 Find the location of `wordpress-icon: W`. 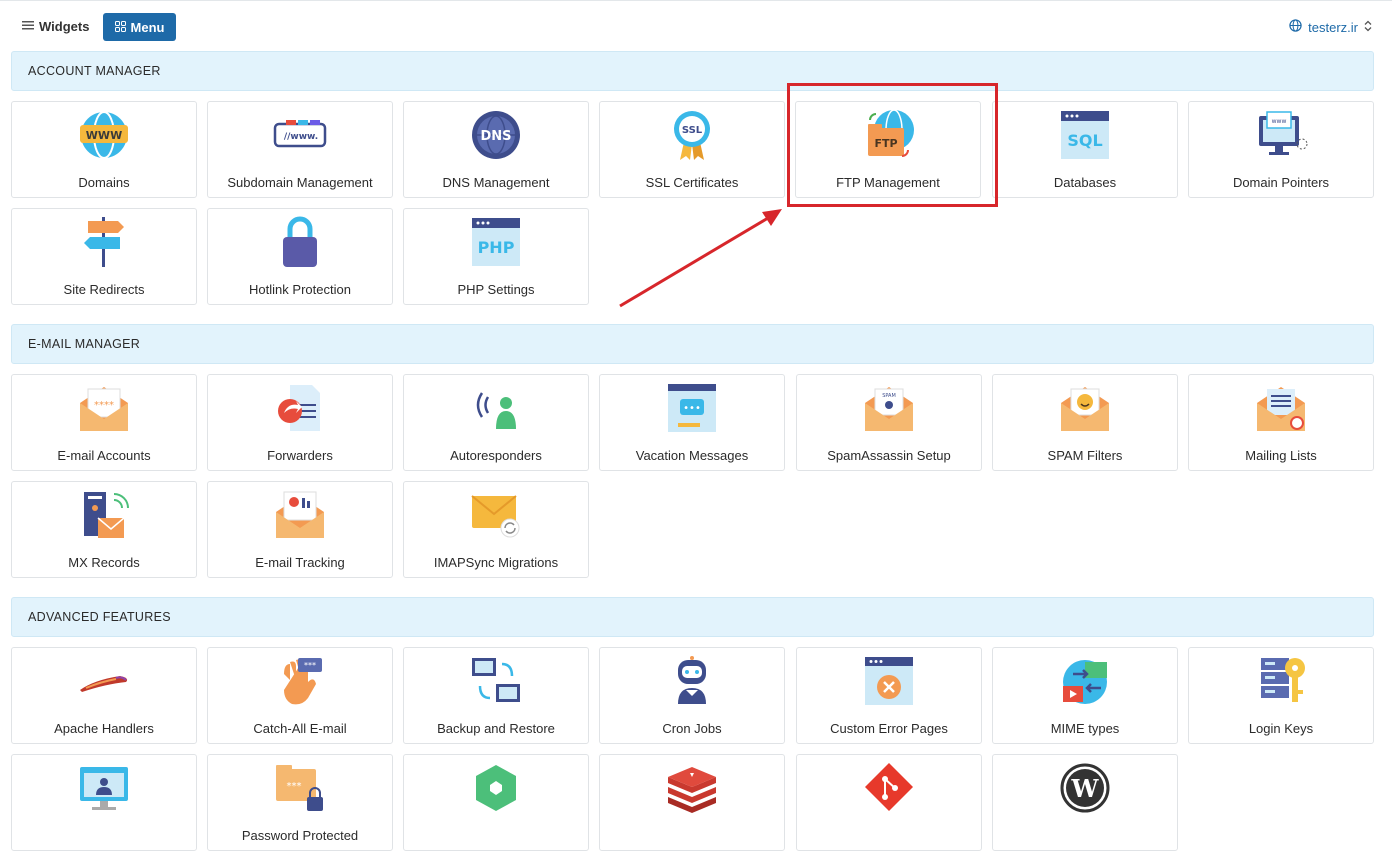

wordpress-icon: W is located at coordinates (1085, 788).